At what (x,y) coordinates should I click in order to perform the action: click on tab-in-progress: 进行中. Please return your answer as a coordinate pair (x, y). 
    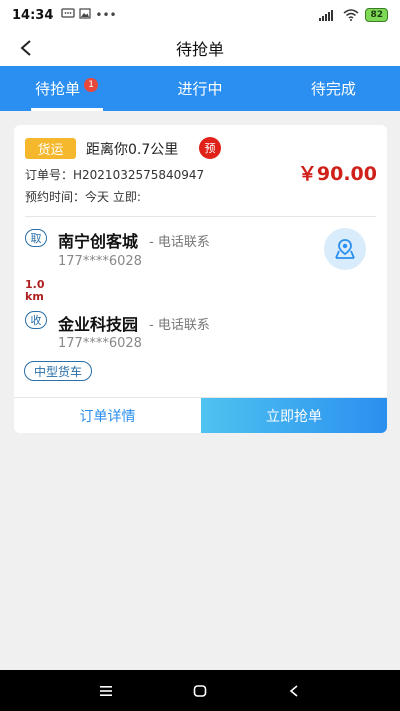
    Looking at the image, I should click on (199, 88).